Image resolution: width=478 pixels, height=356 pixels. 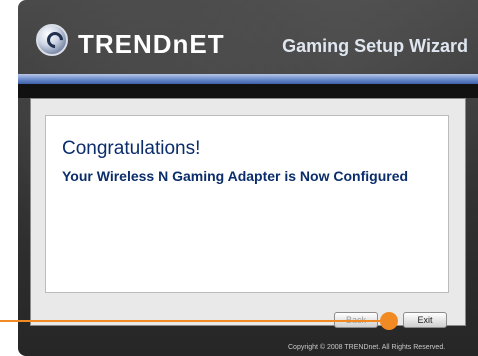 What do you see at coordinates (196, 321) in the screenshot?
I see `callout-line` at bounding box center [196, 321].